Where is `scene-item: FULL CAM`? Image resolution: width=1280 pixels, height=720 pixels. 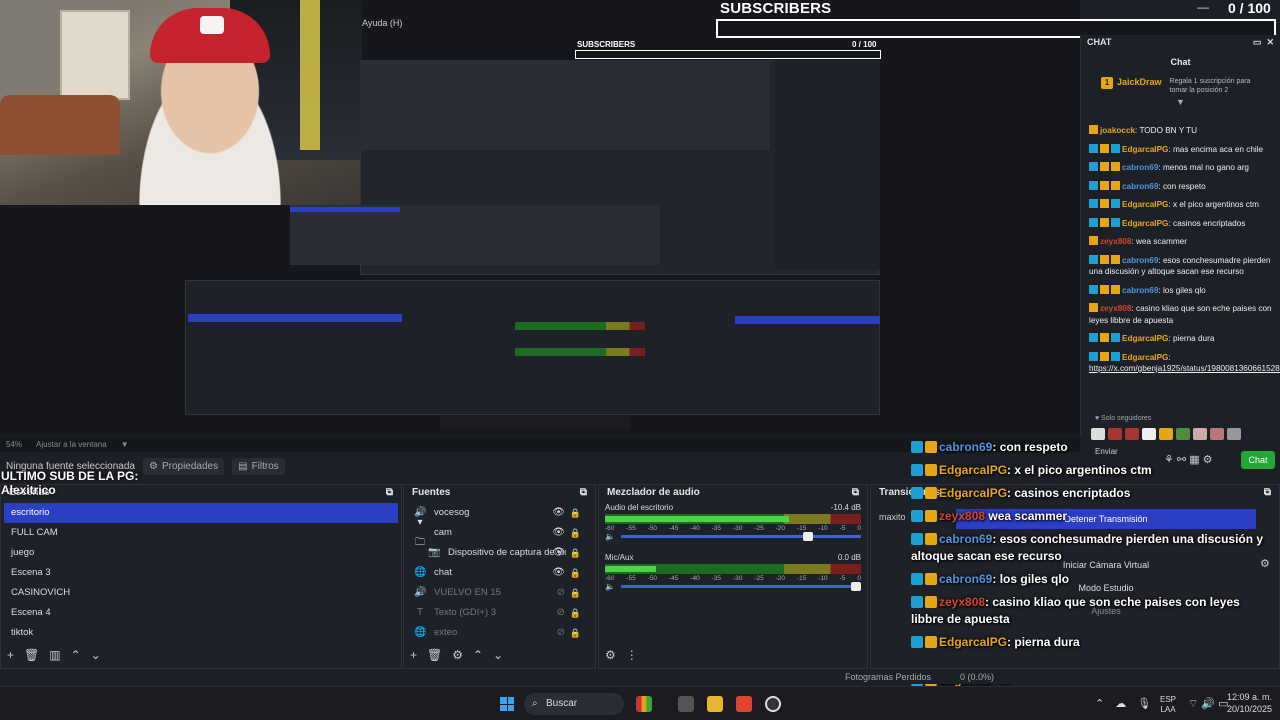 scene-item: FULL CAM is located at coordinates (201, 533).